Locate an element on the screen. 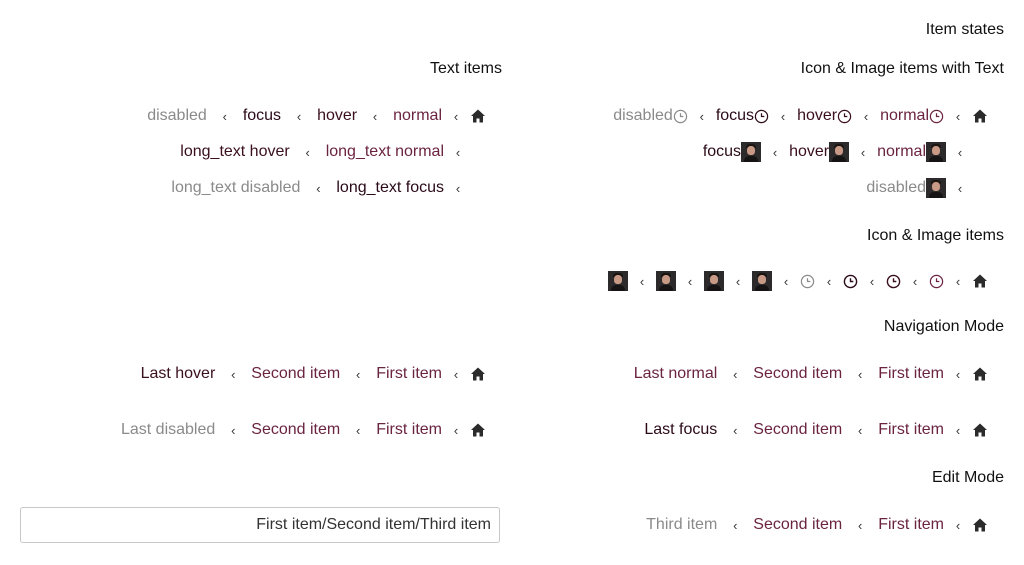 This screenshot has height=565, width=1024. avatar-item-normal is located at coordinates (762, 281).